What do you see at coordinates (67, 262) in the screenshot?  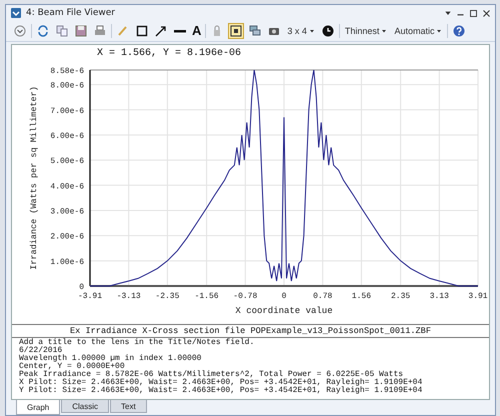 I see `y-tick-label: 1.00e-6` at bounding box center [67, 262].